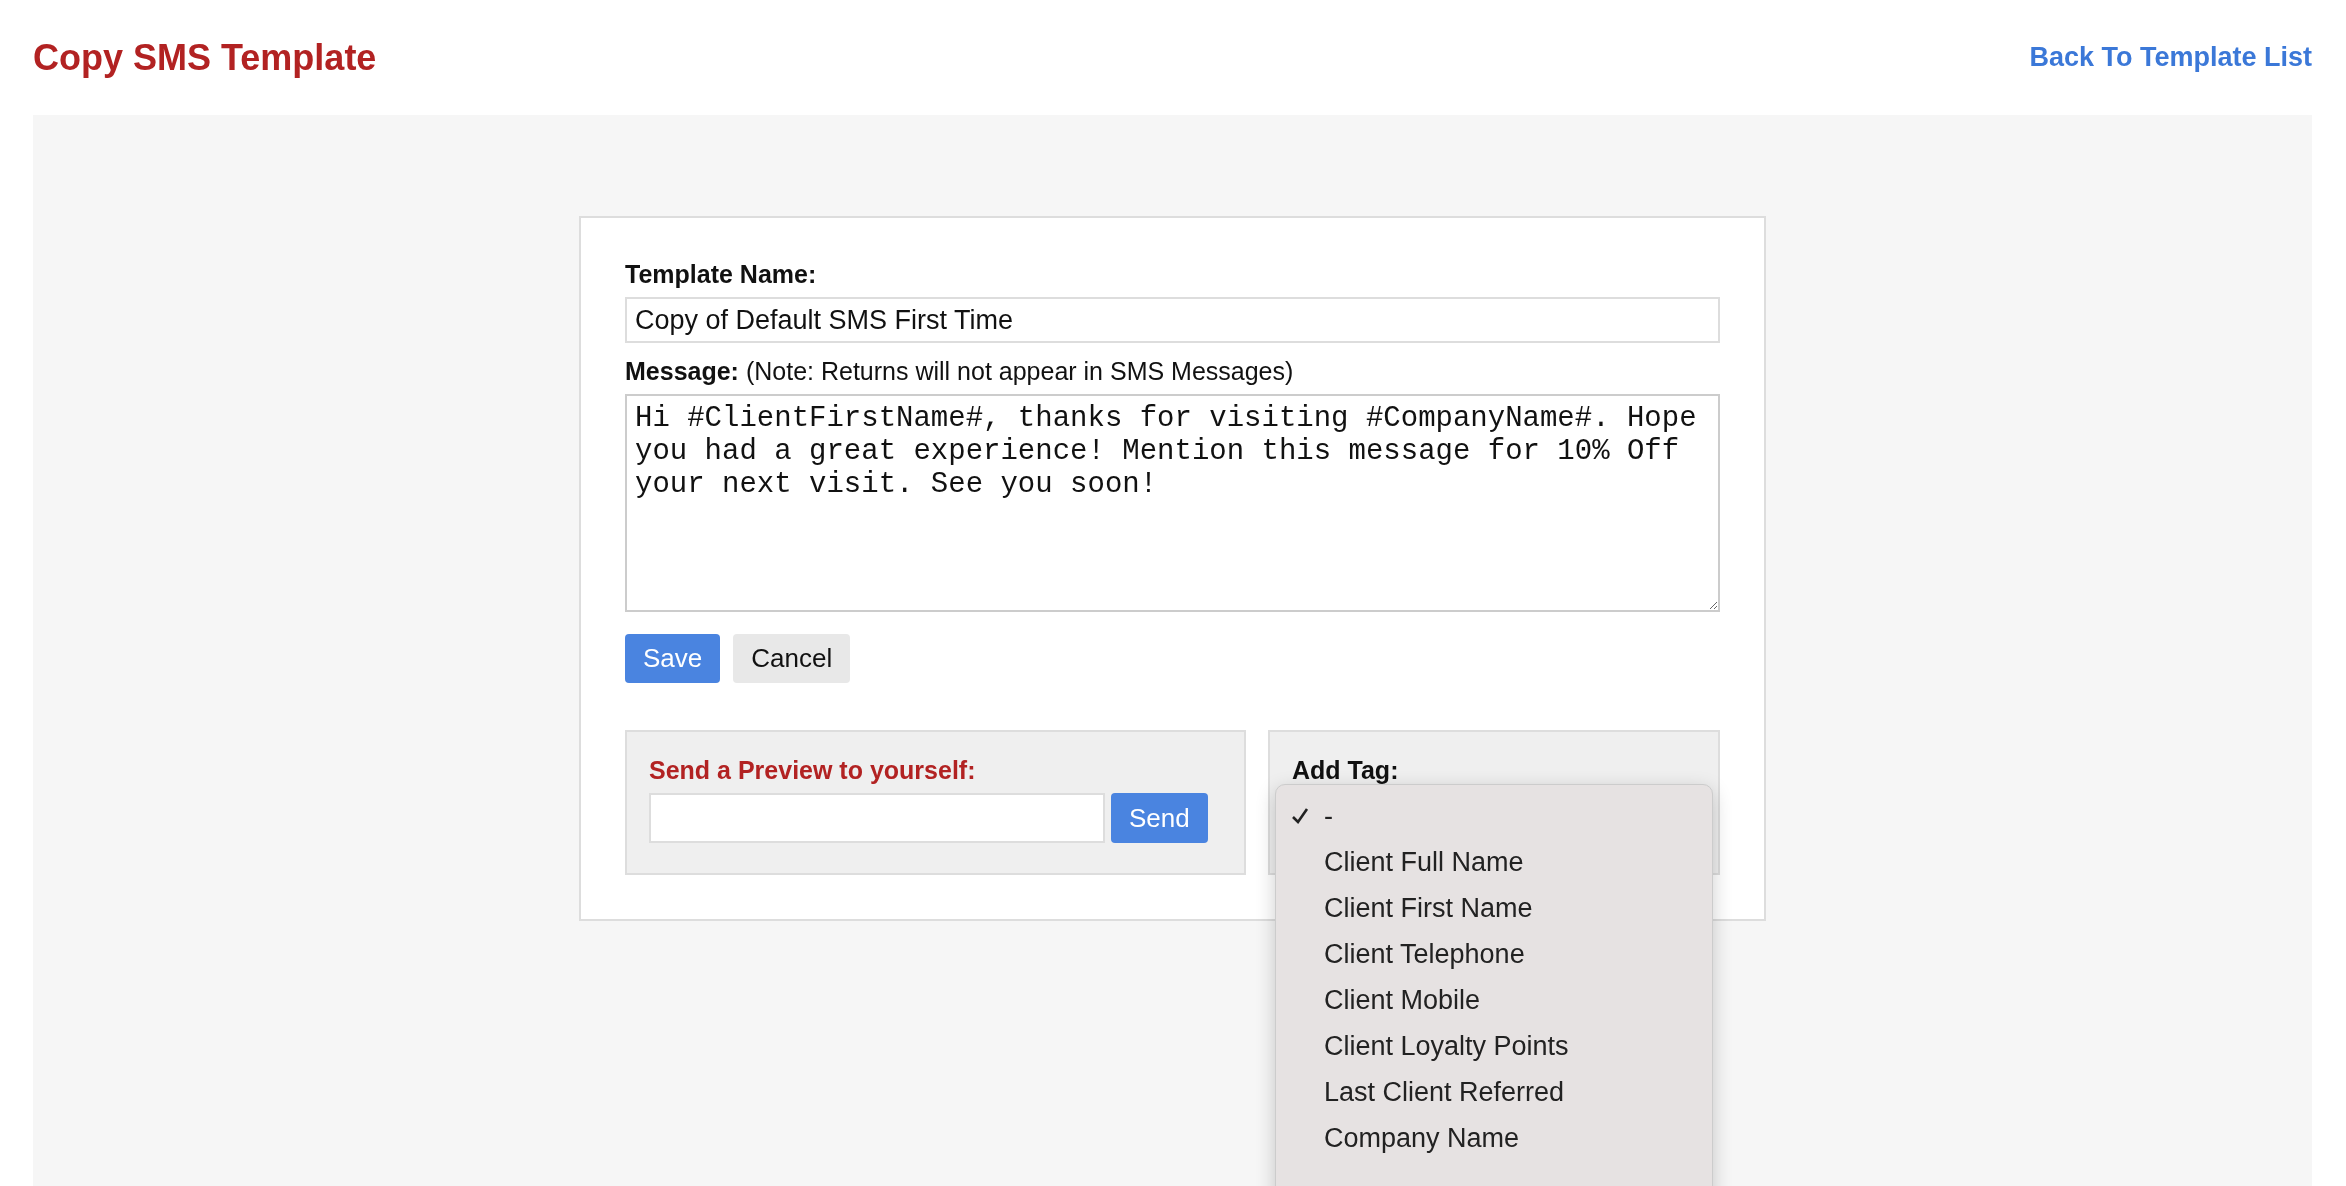  What do you see at coordinates (1494, 862) in the screenshot?
I see `menu-item: Client Full Name` at bounding box center [1494, 862].